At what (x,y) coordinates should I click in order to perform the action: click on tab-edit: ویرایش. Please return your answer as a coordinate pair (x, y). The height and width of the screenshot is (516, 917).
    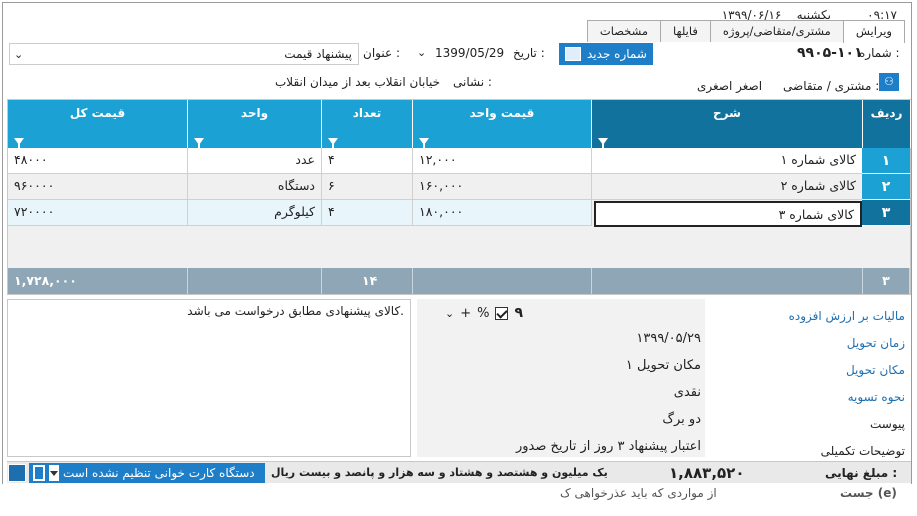
    Looking at the image, I should click on (873, 31).